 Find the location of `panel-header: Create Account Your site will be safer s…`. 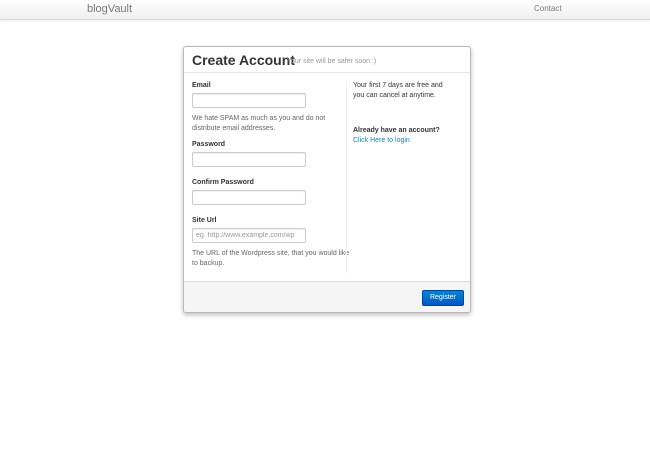

panel-header: Create Account Your site will be safer s… is located at coordinates (327, 60).